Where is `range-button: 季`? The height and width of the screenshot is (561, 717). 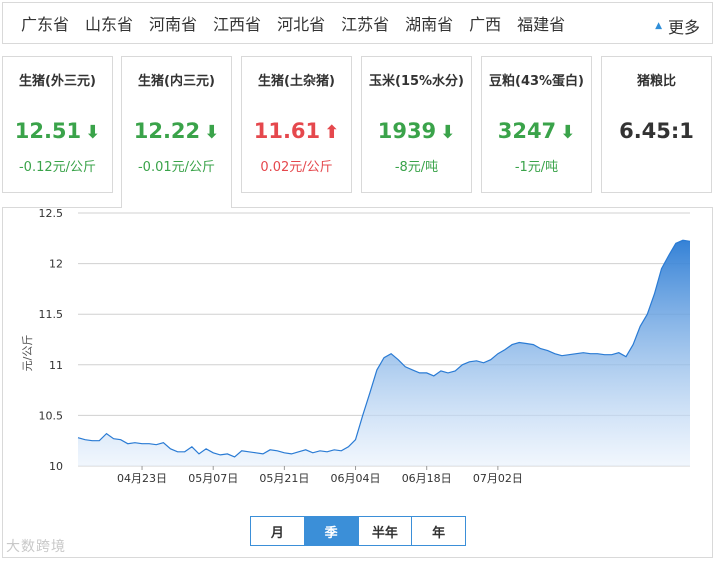 range-button: 季 is located at coordinates (330, 531).